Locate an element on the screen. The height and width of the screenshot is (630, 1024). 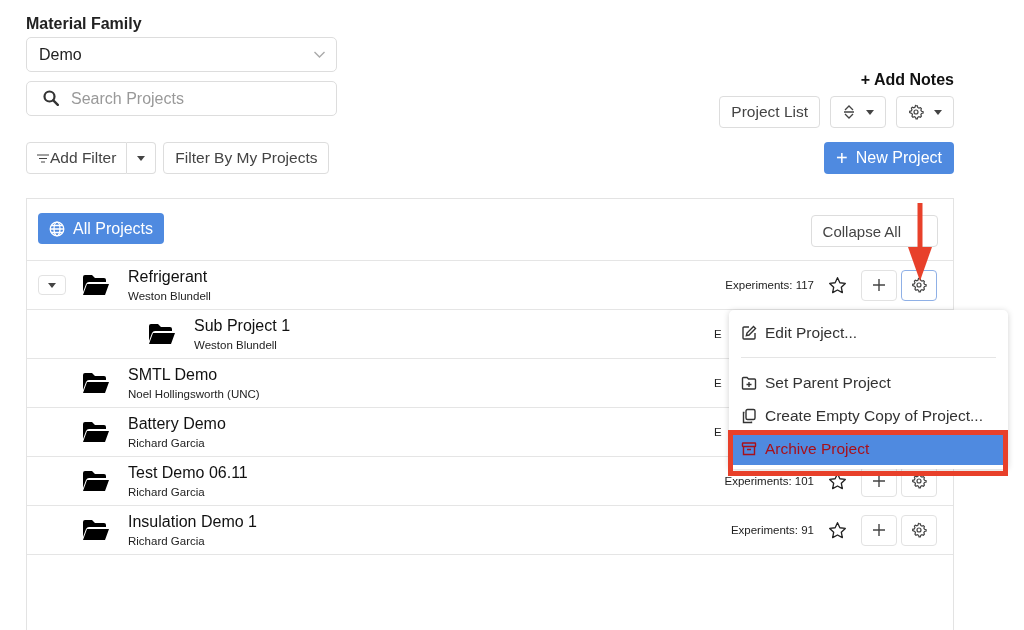
collapse-all-button: Collapse All is located at coordinates (874, 231).